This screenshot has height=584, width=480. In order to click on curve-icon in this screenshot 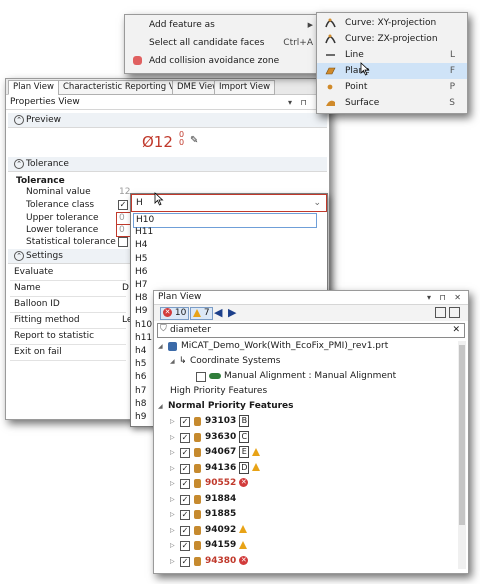, I will do `click(330, 23)`.